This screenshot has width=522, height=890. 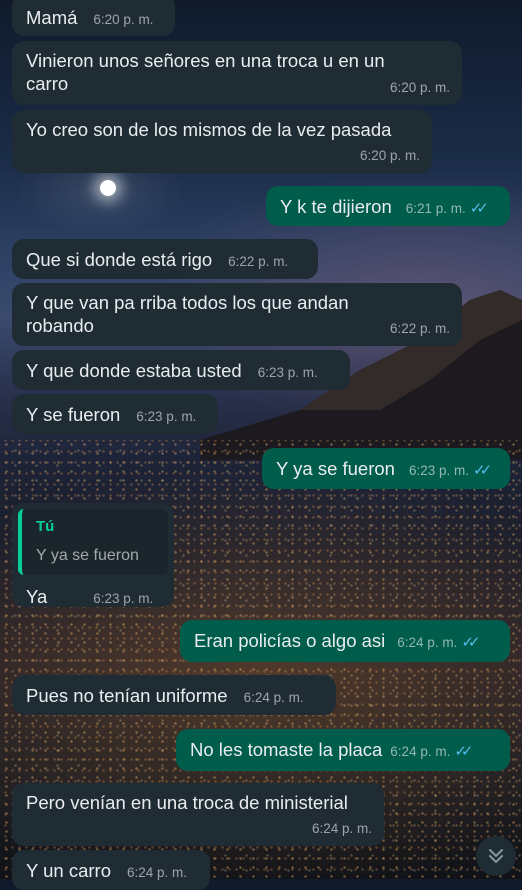 I want to click on incoming-message: Y que donde estaba usted 6:23 p. m., so click(x=181, y=370).